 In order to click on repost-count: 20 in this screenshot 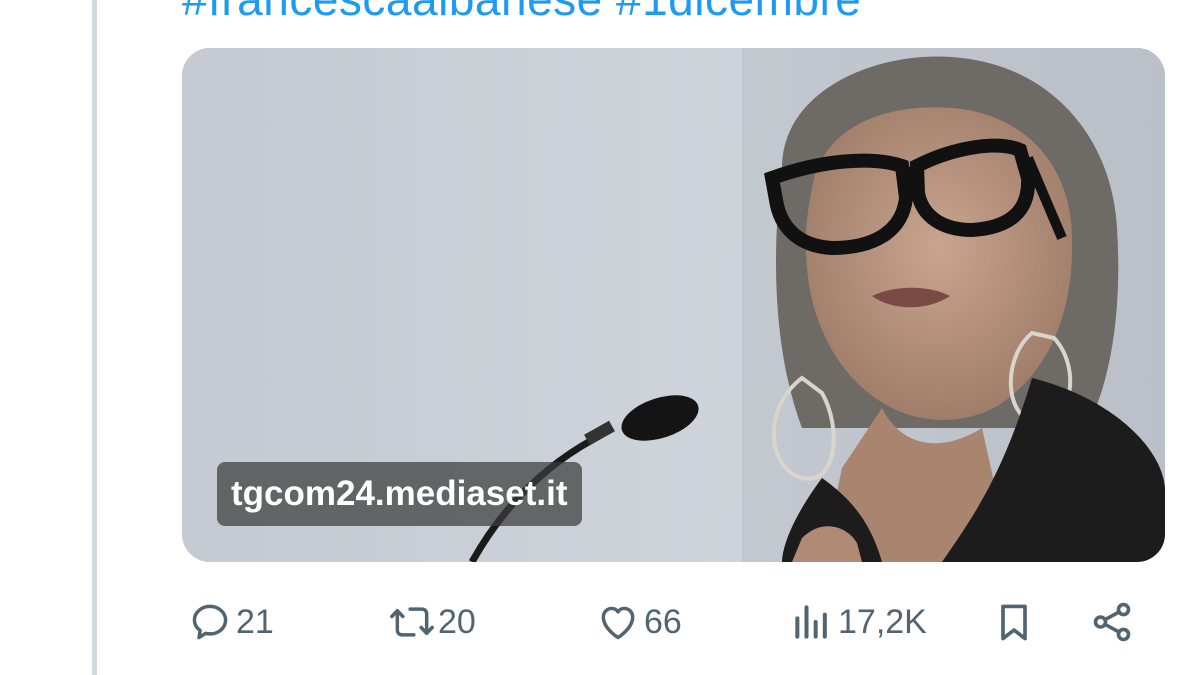, I will do `click(457, 622)`.